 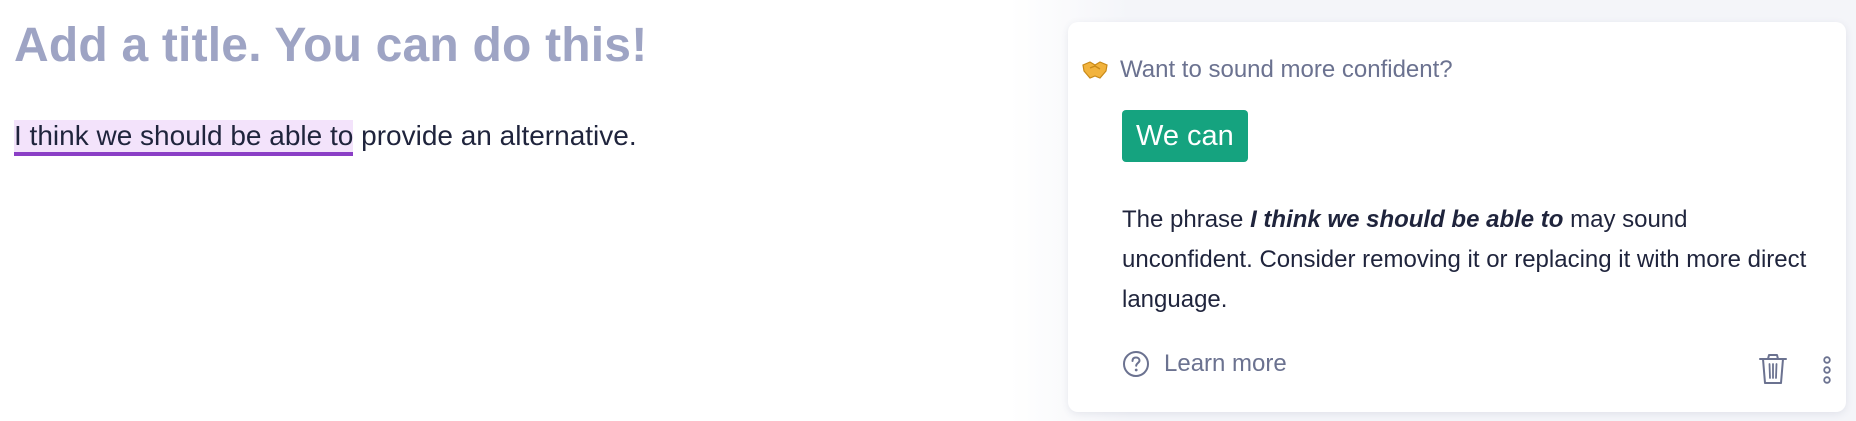 I want to click on trash-icon, so click(x=1773, y=369).